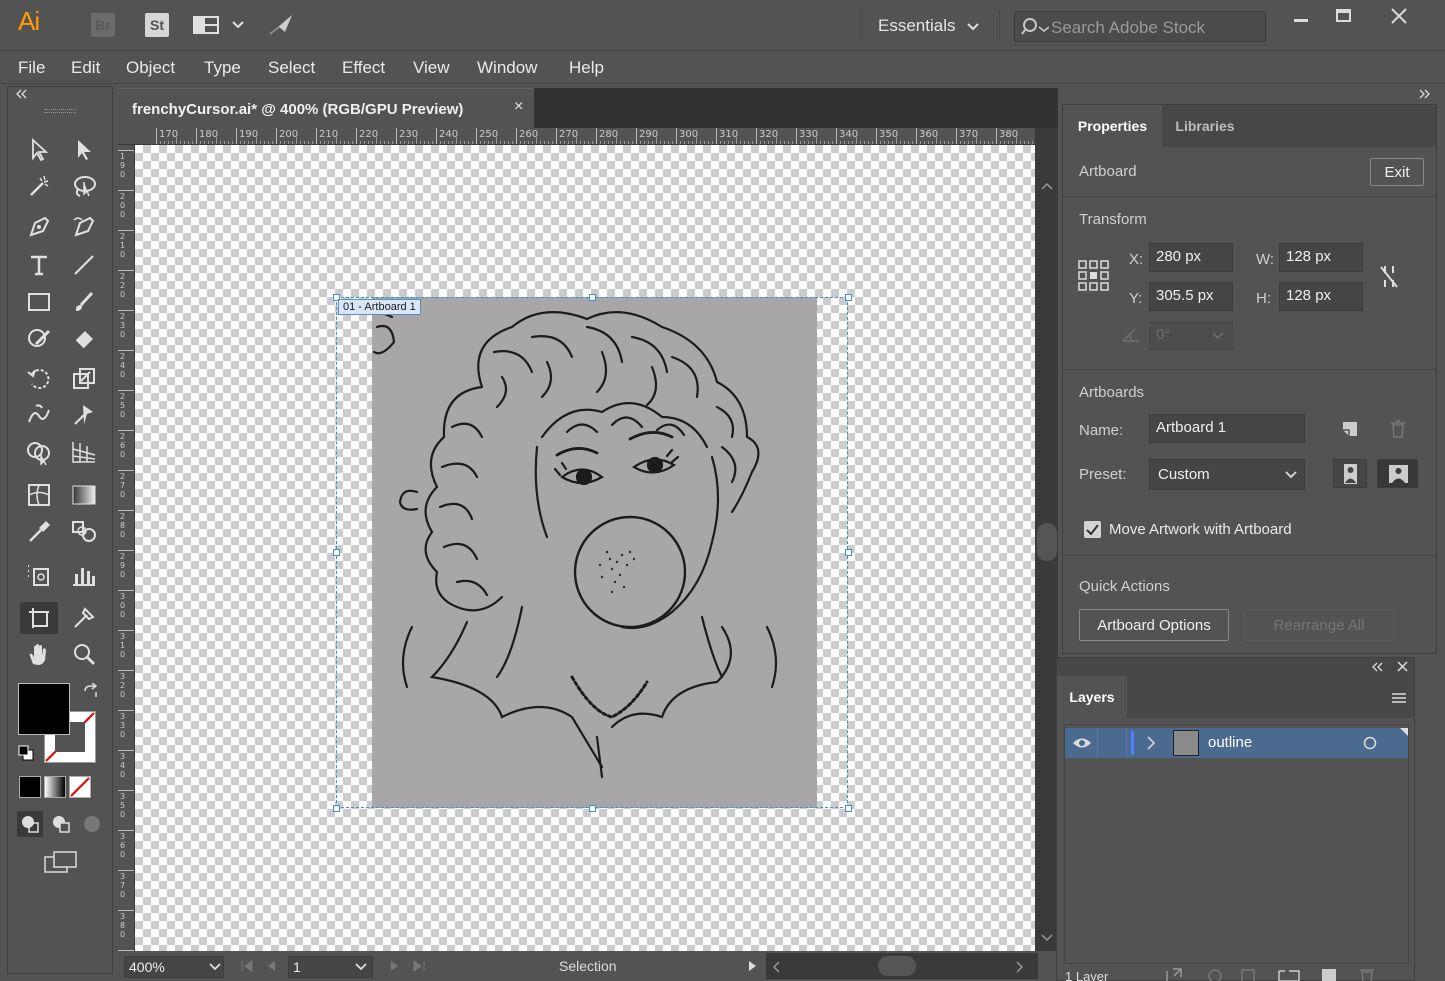 The height and width of the screenshot is (981, 1445). Describe the element at coordinates (1289, 974) in the screenshot. I see `new-sublayer-icon` at that location.